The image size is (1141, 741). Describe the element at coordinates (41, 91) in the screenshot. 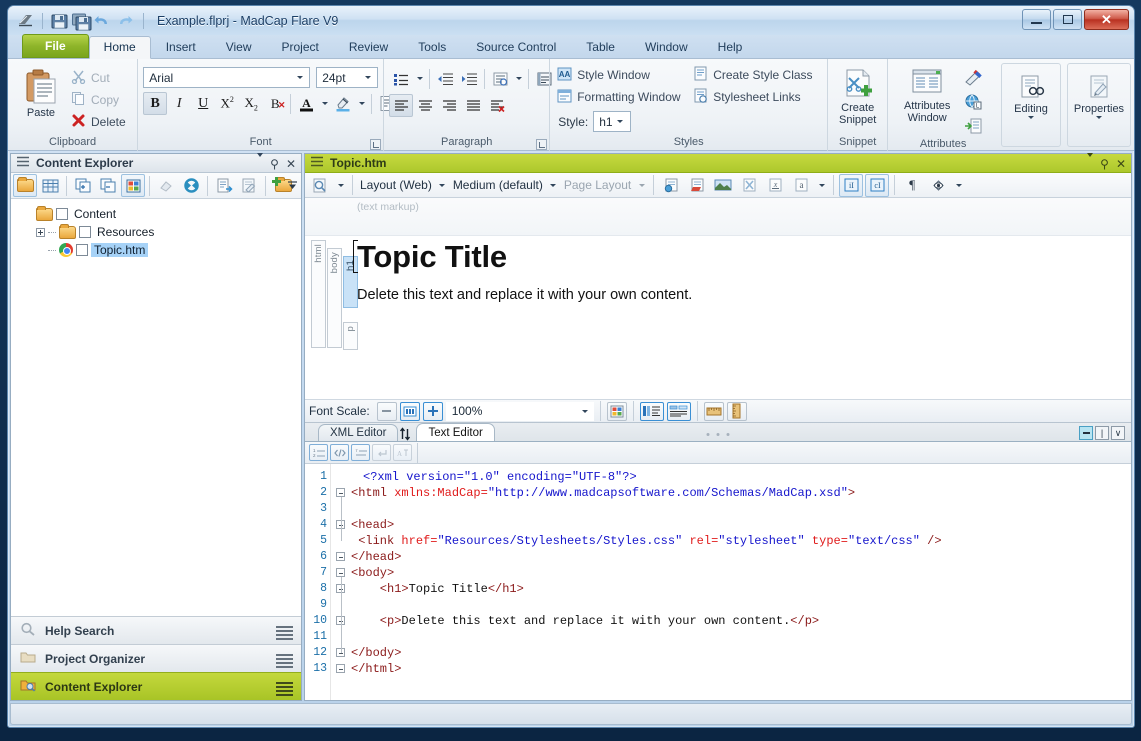

I see `paste-button: Paste` at that location.